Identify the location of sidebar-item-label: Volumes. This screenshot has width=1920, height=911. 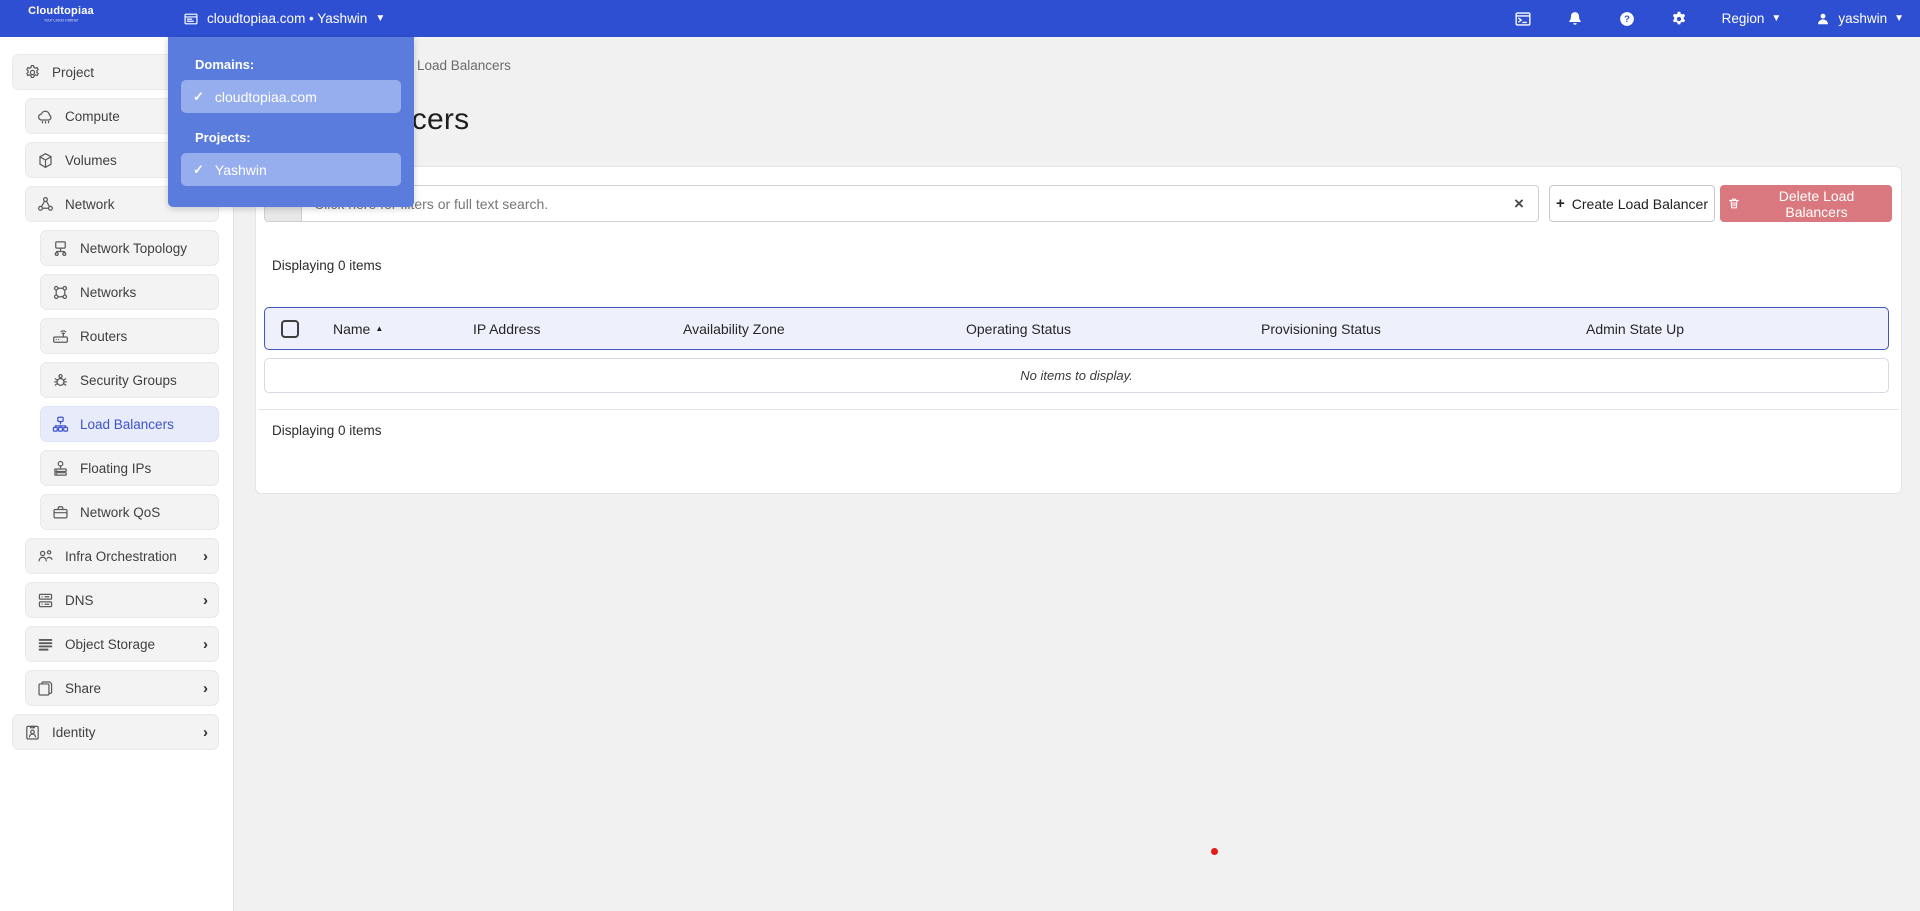
(91, 160).